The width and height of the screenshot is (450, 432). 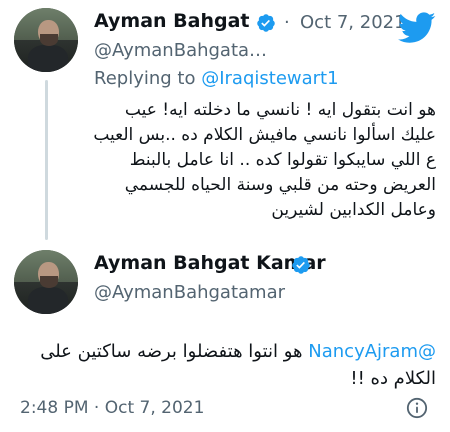 What do you see at coordinates (174, 351) in the screenshot?
I see `tweet-text-fragment: هو انتوا هتفضلوا برضه ساكتين على` at bounding box center [174, 351].